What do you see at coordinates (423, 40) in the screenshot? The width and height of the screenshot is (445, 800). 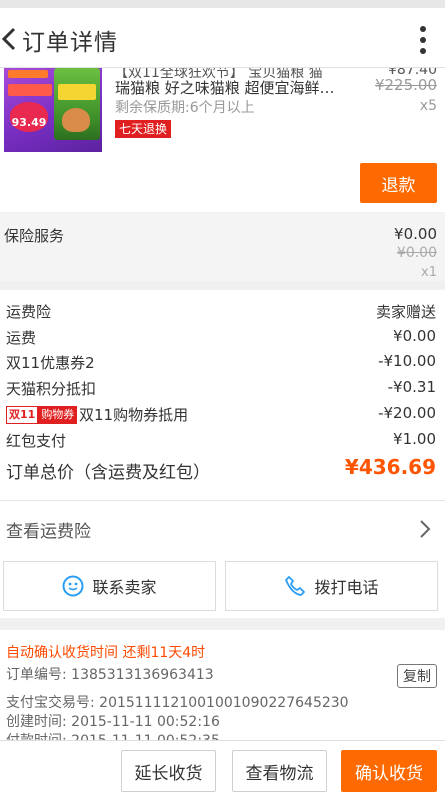 I see `more-menu-button` at bounding box center [423, 40].